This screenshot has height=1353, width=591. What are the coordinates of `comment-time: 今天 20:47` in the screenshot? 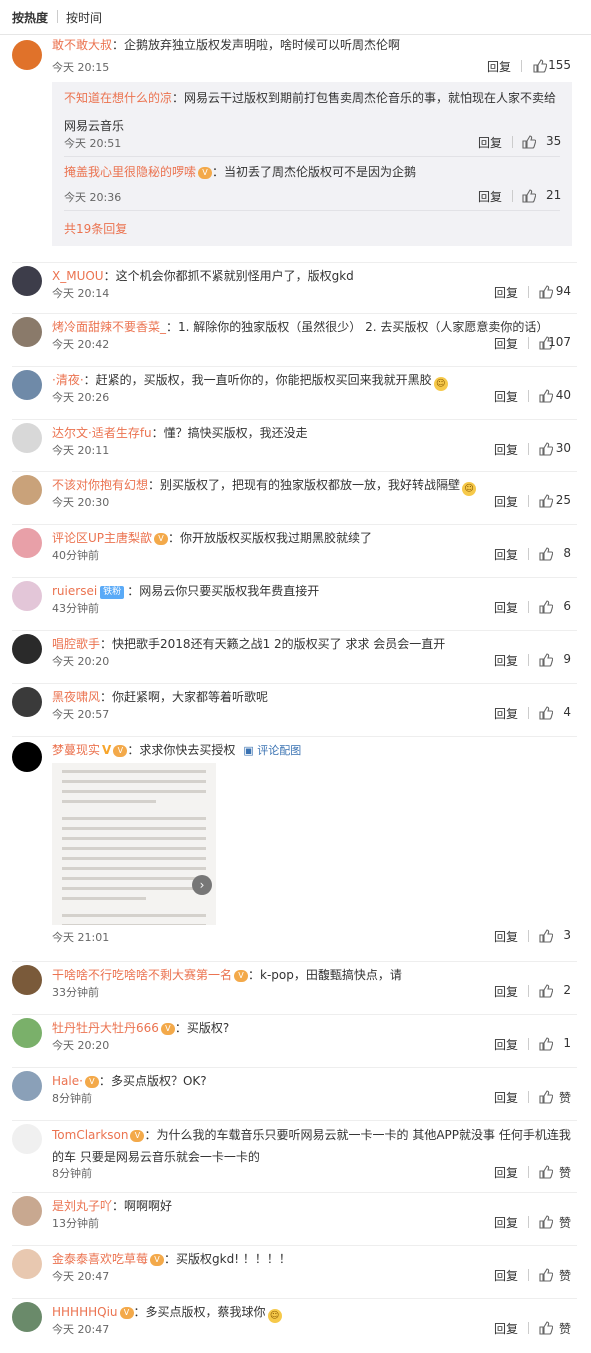 It's located at (81, 1276).